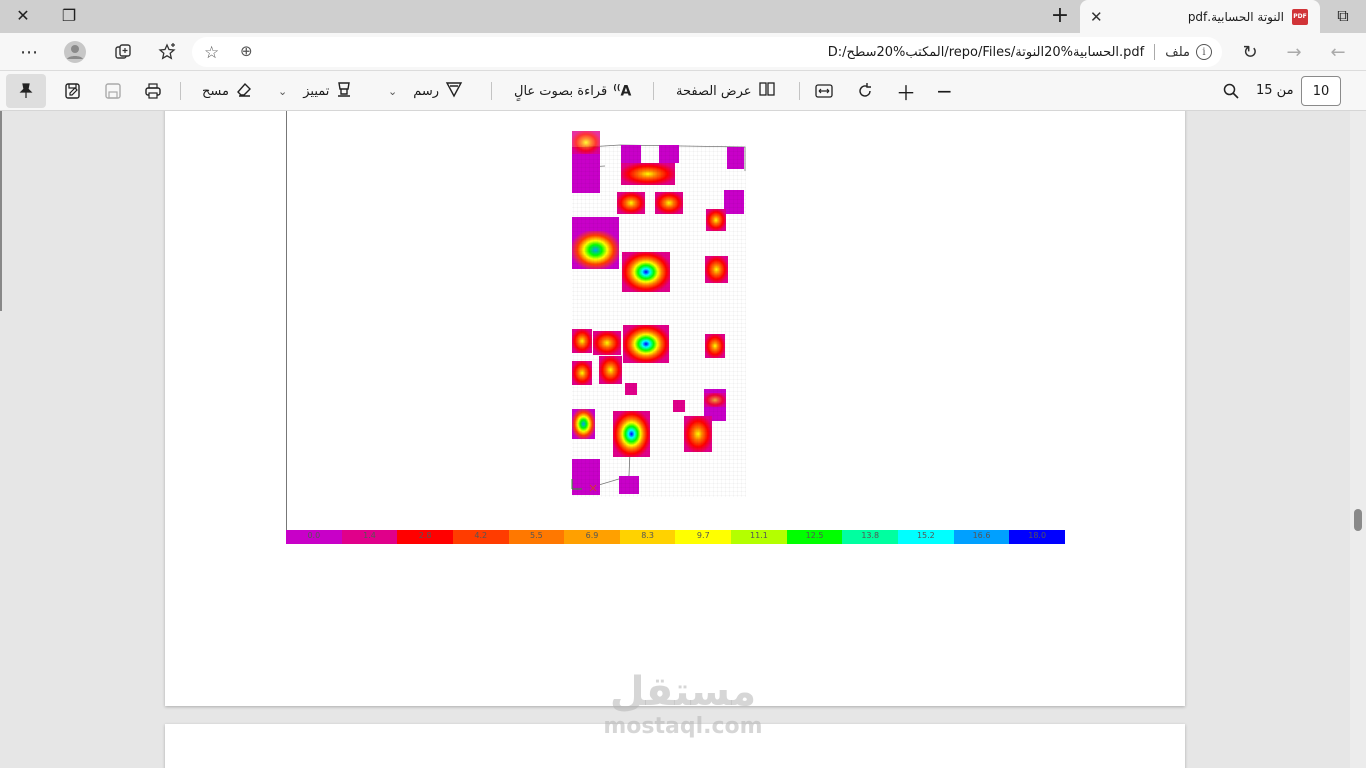  Describe the element at coordinates (1096, 17) in the screenshot. I see `tab-close-icon: ✕` at that location.